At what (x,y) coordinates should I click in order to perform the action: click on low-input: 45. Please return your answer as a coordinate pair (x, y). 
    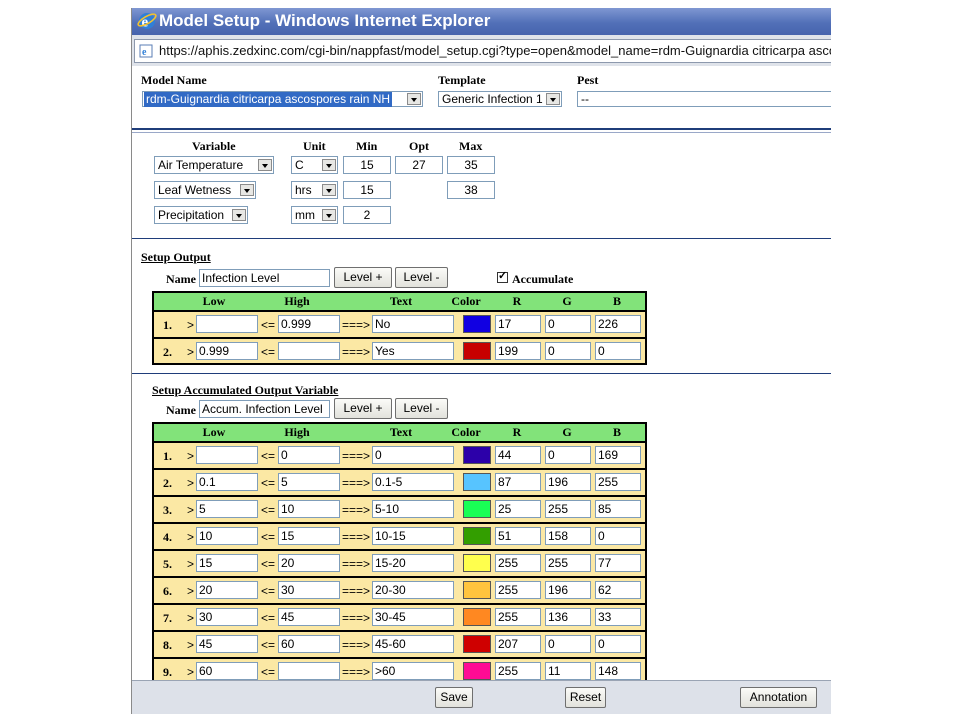
    Looking at the image, I should click on (227, 644).